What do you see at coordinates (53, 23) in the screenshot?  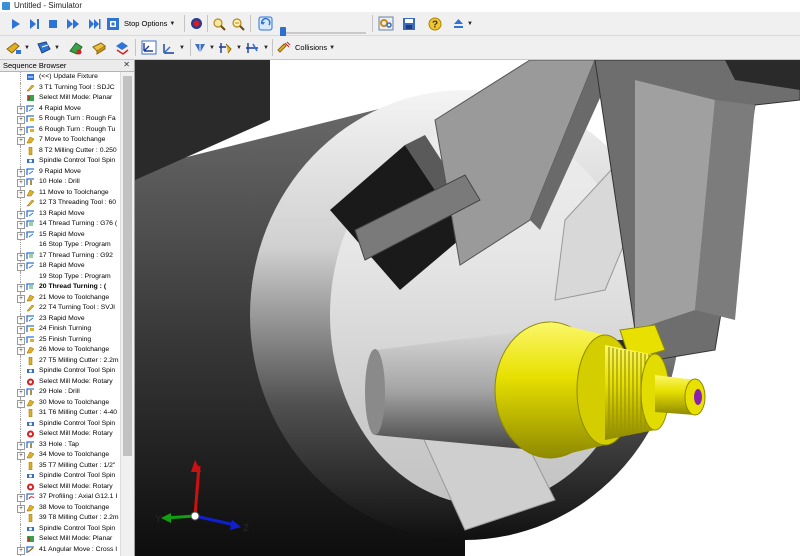 I see `stop-icon` at bounding box center [53, 23].